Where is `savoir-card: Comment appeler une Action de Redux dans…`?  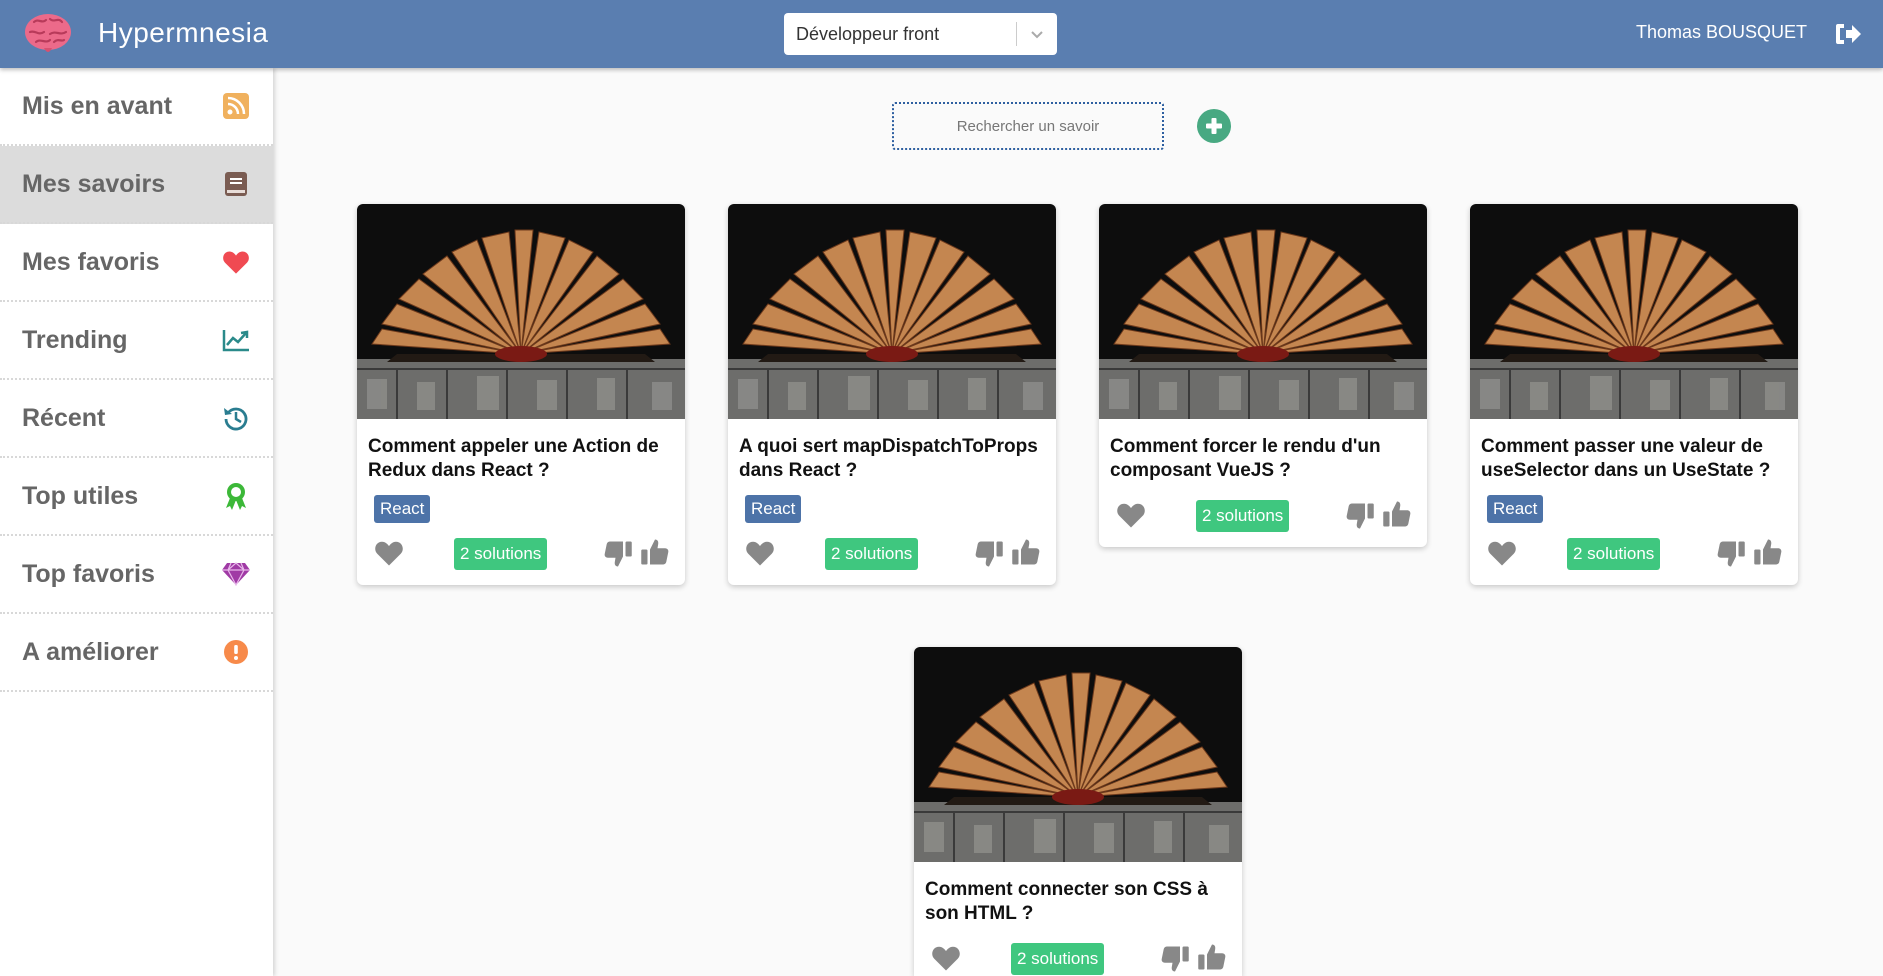 savoir-card: Comment appeler une Action de Redux dans… is located at coordinates (521, 394).